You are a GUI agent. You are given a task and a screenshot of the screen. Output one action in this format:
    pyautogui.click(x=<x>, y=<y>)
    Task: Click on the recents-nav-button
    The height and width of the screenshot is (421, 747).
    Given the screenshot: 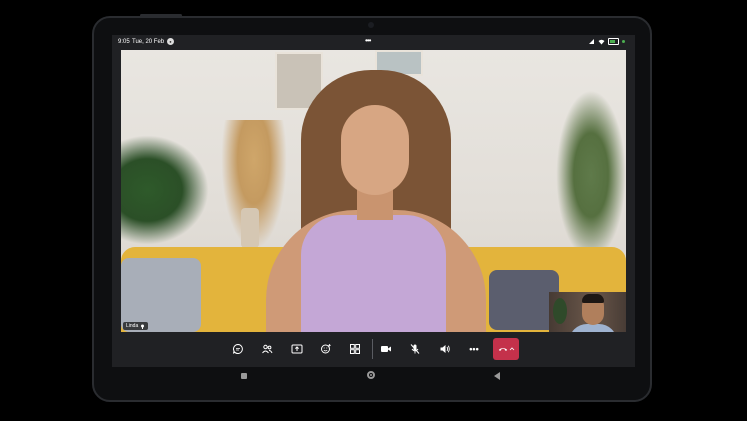 What is the action you would take?
    pyautogui.click(x=244, y=376)
    